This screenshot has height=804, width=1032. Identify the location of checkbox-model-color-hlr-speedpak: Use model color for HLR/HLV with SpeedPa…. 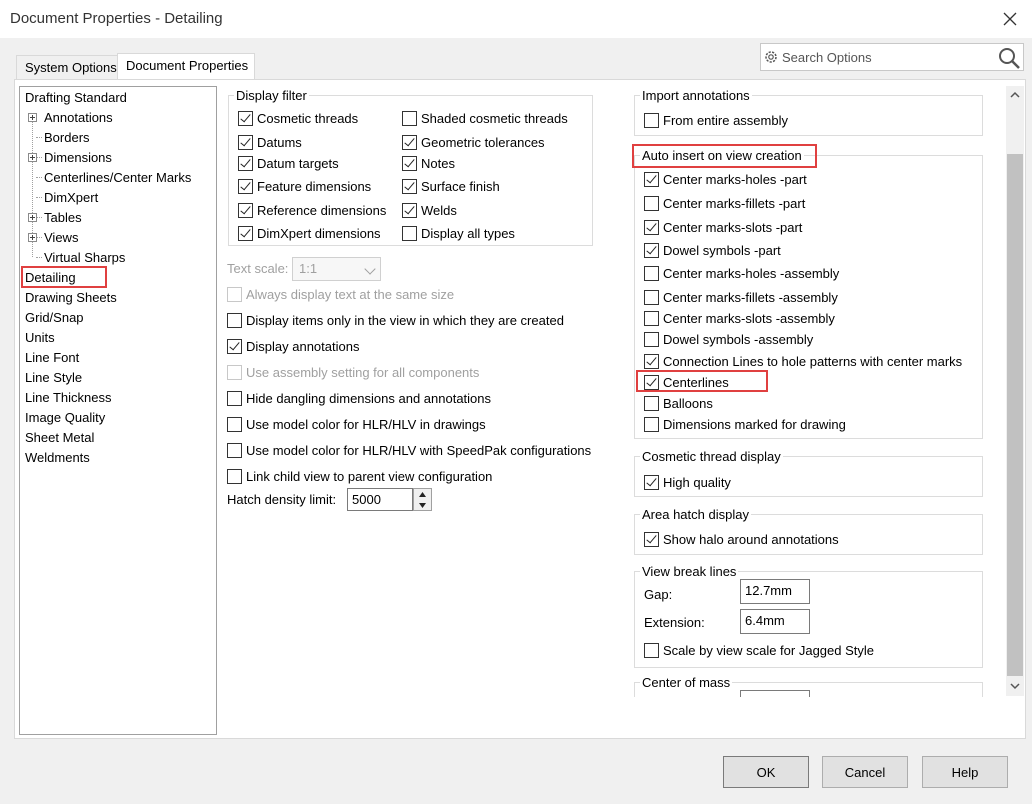
(409, 450).